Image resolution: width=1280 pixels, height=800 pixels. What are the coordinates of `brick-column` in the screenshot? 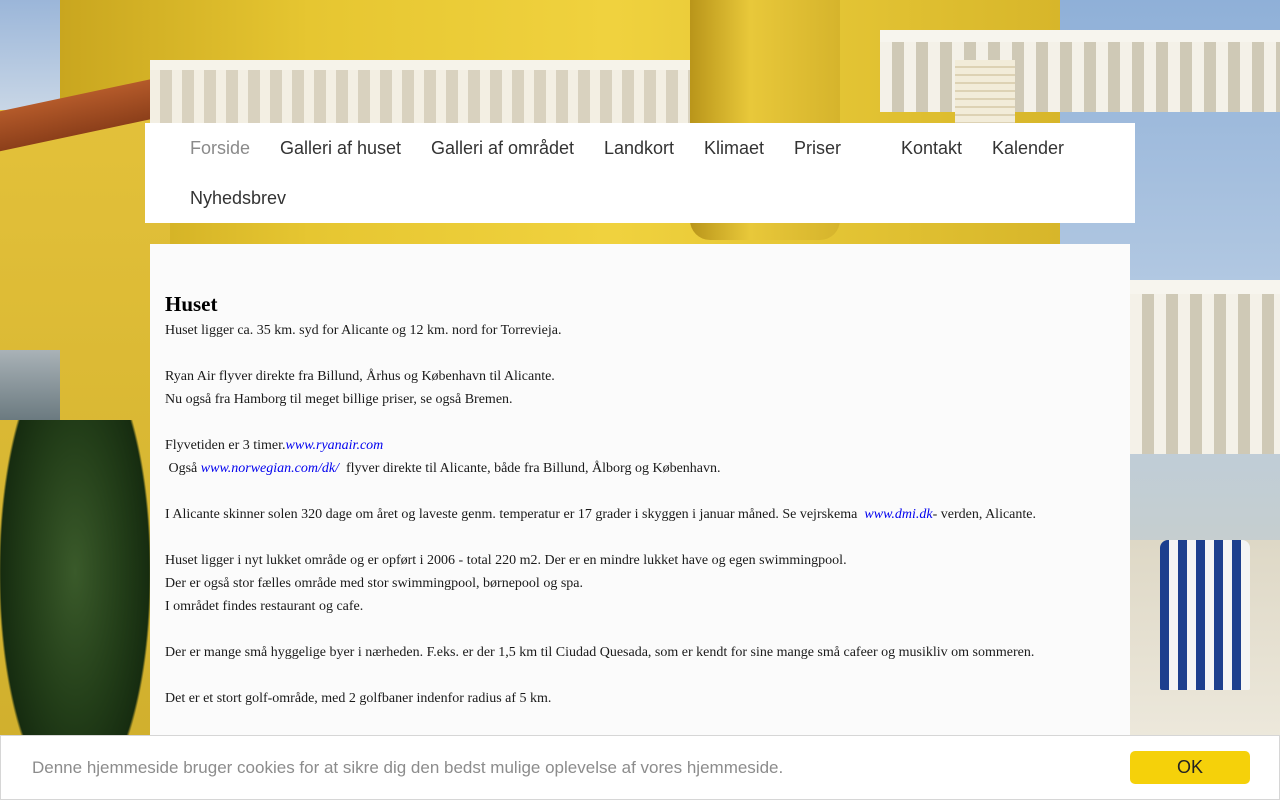 It's located at (985, 95).